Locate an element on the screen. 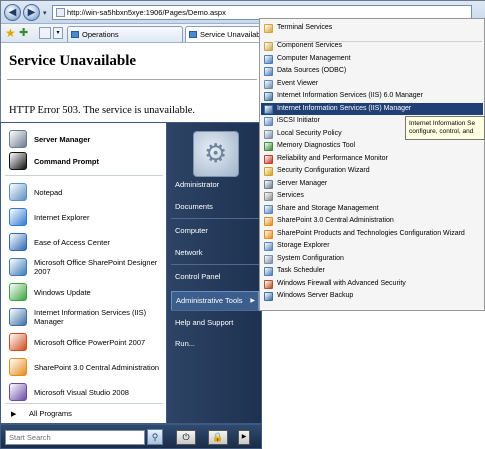 The width and height of the screenshot is (485, 449). admin-tool-item: Windows Firewall with Advanced Security is located at coordinates (372, 284).